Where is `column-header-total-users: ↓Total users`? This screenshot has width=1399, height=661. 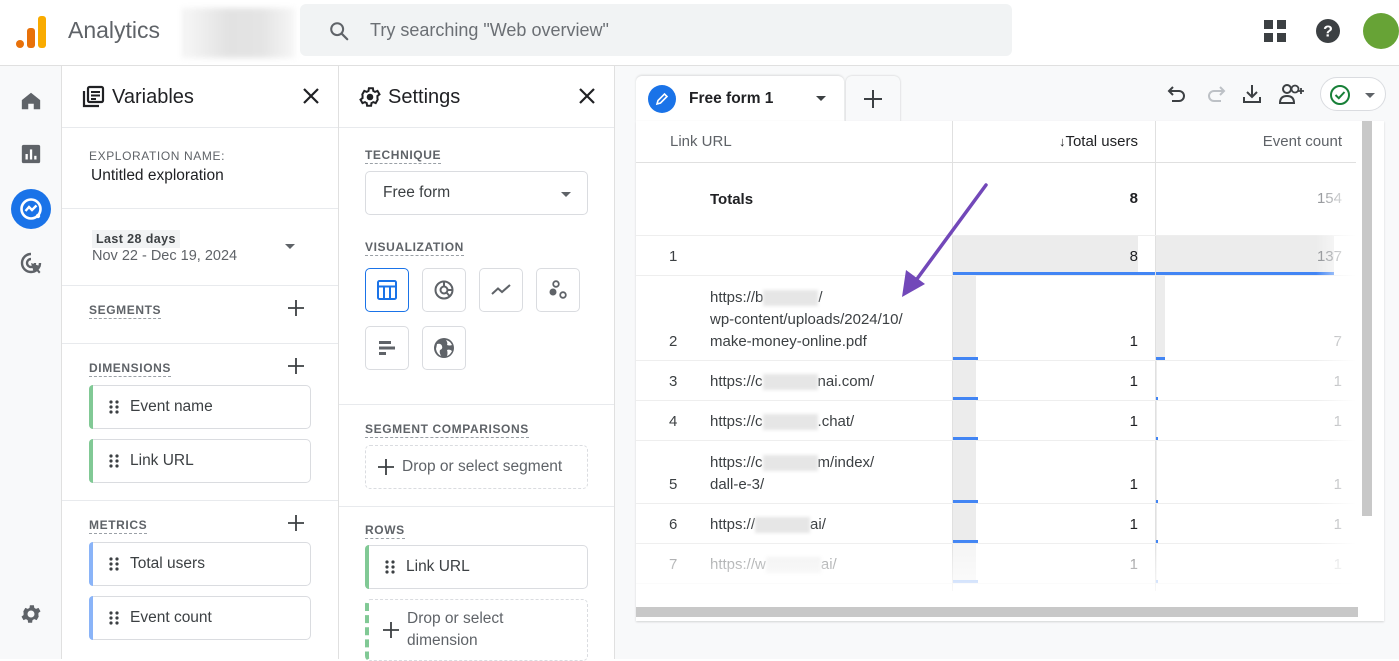
column-header-total-users: ↓Total users is located at coordinates (1045, 142).